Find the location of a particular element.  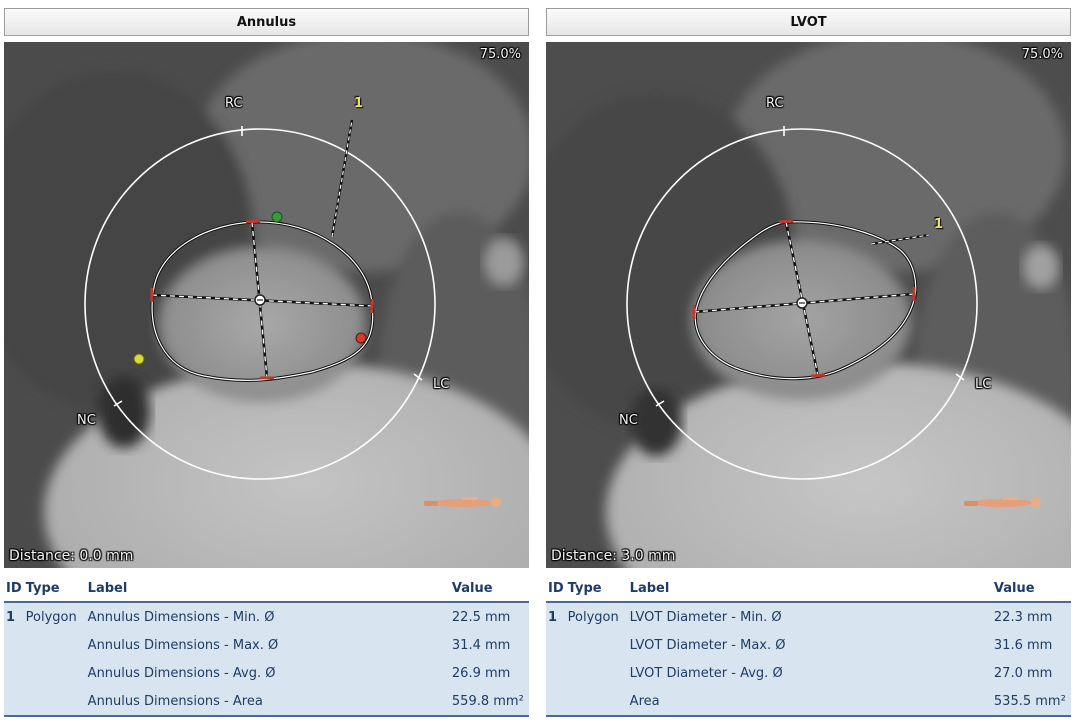

cell-value: 27.0 mm is located at coordinates (1031, 673).